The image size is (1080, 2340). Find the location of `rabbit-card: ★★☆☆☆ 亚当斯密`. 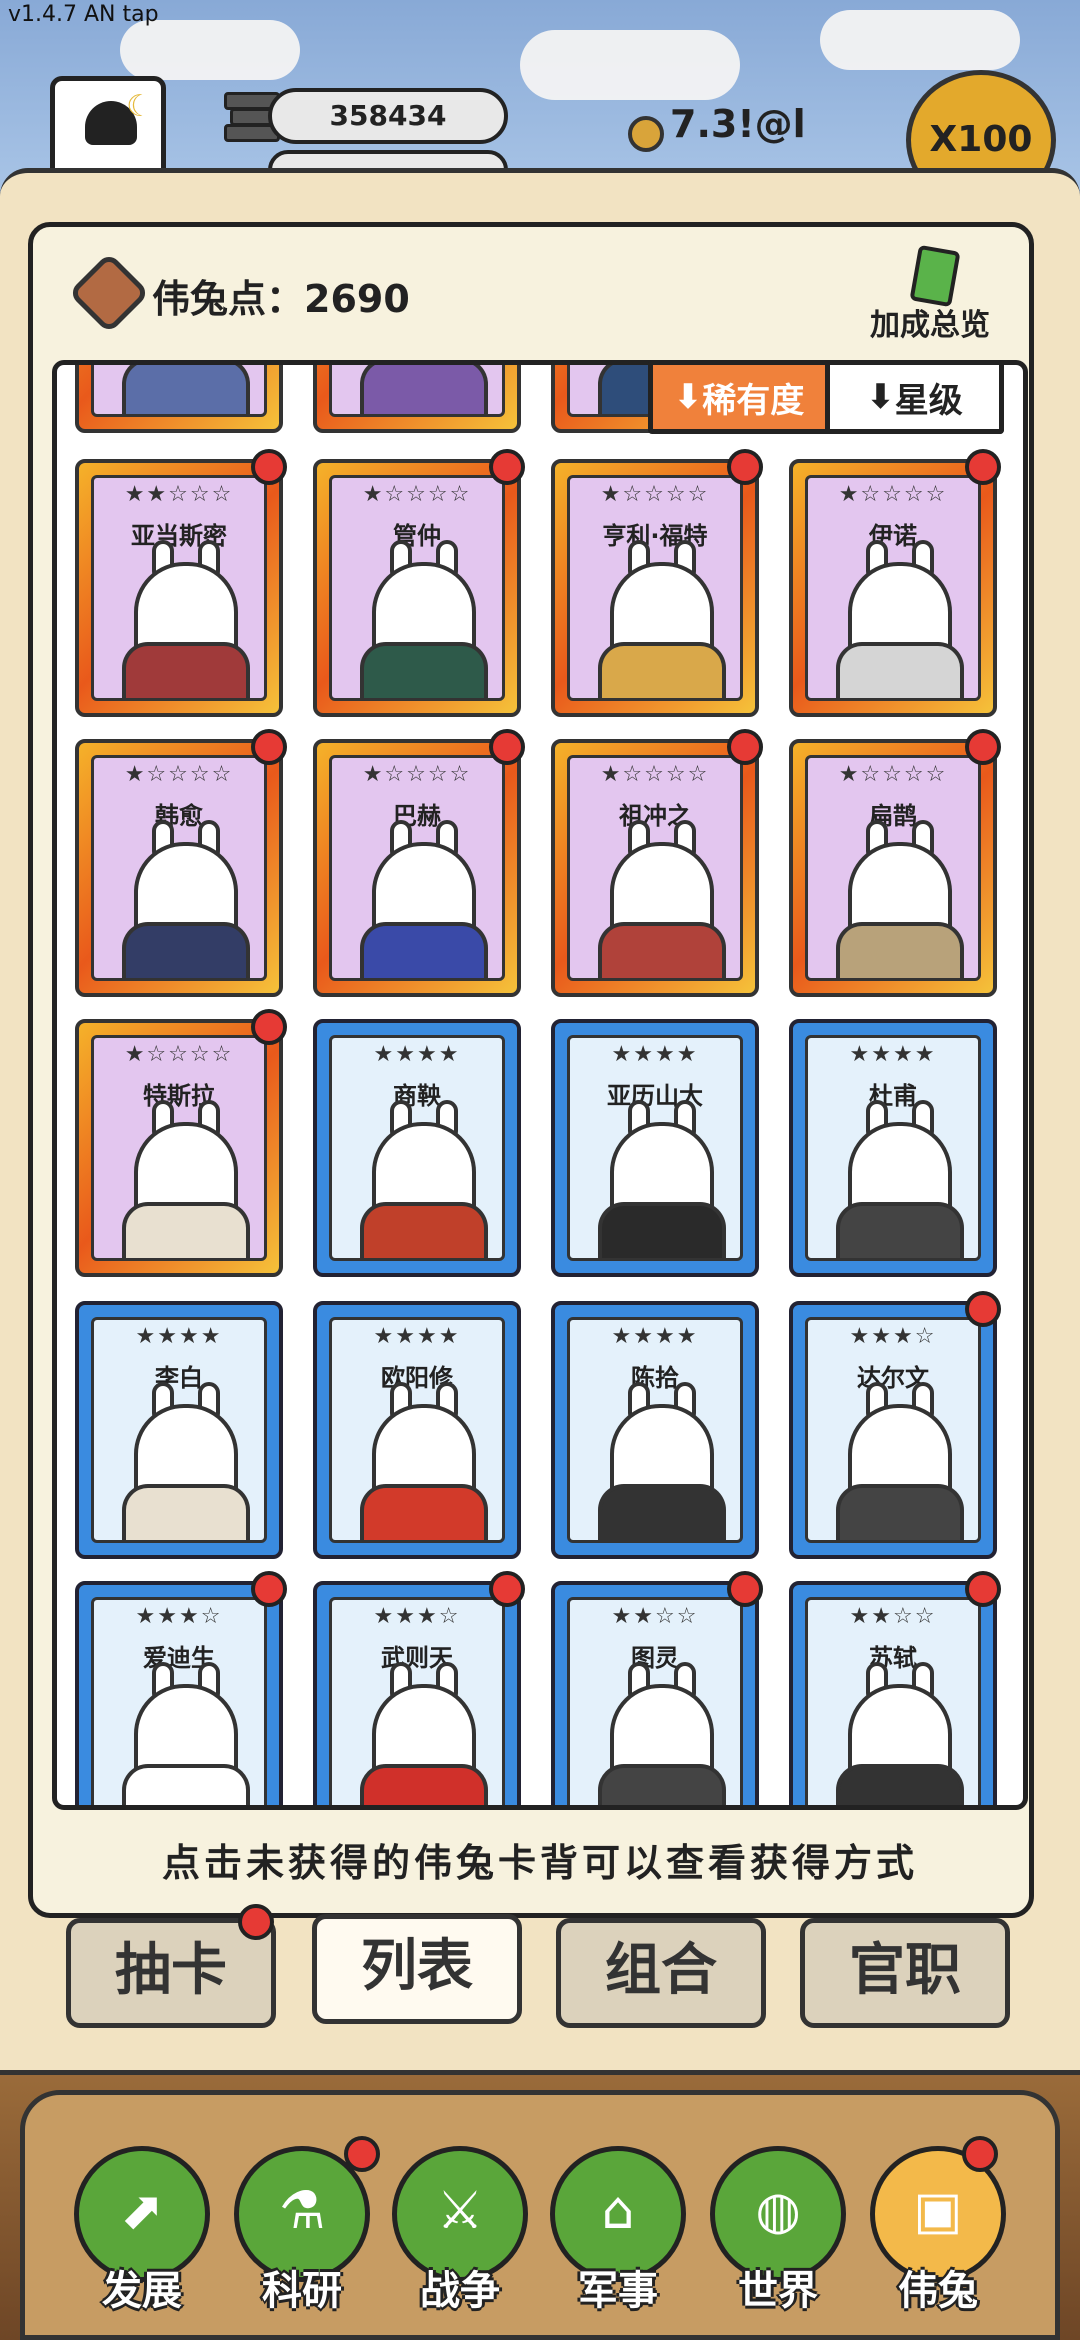

rabbit-card: ★★☆☆☆ 亚当斯密 is located at coordinates (179, 588).